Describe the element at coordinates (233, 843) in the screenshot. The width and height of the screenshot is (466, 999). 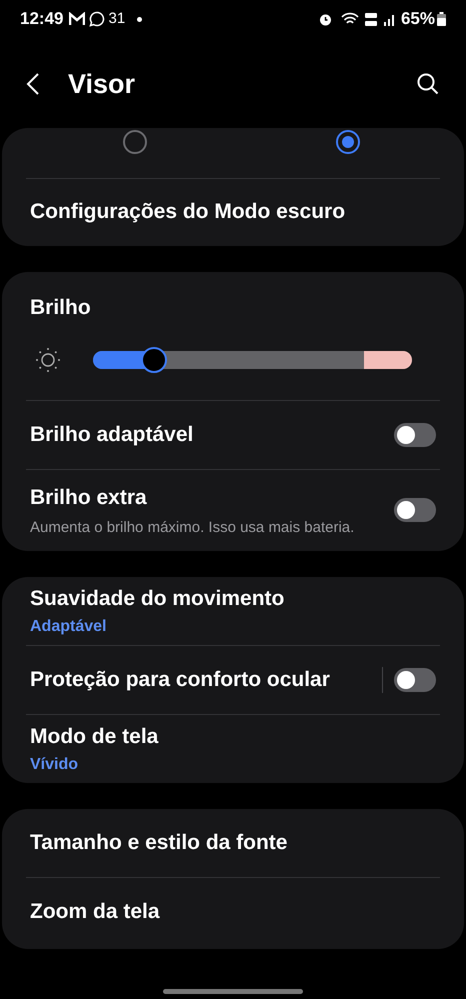
I see `list-item: Tamanho e estilo da fonte` at that location.